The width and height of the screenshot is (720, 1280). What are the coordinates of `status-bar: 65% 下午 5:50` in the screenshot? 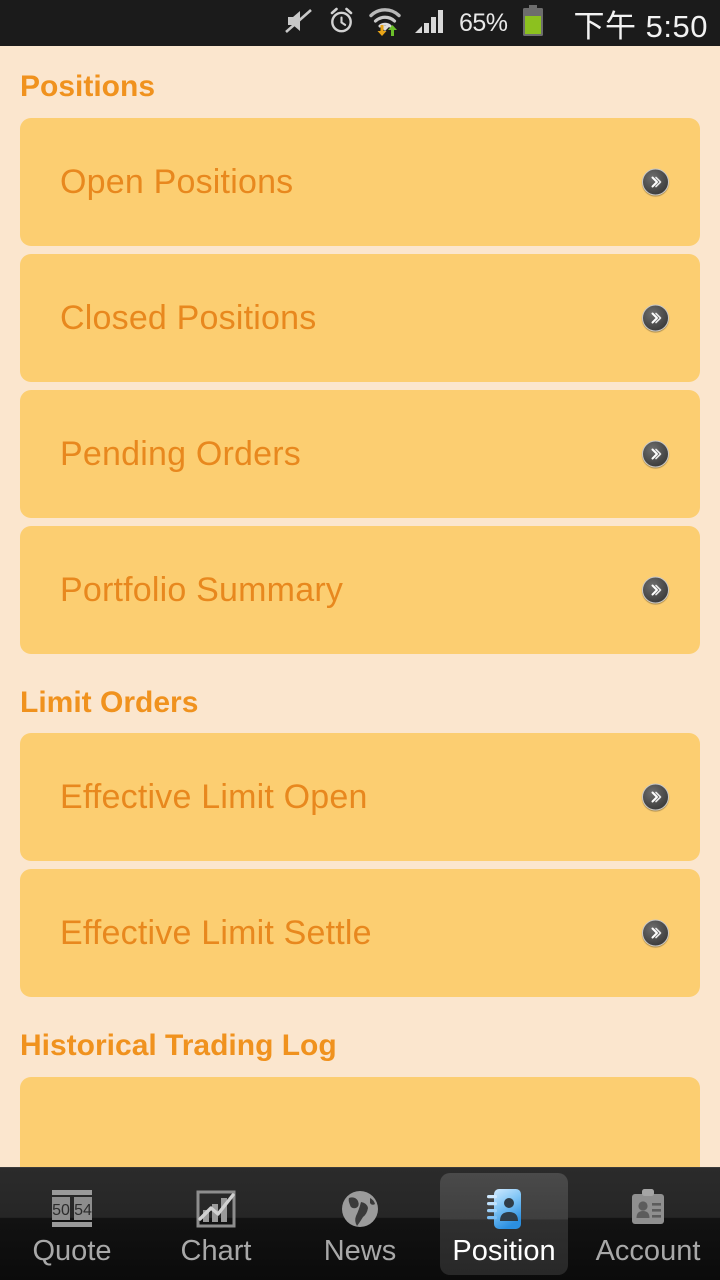 It's located at (360, 23).